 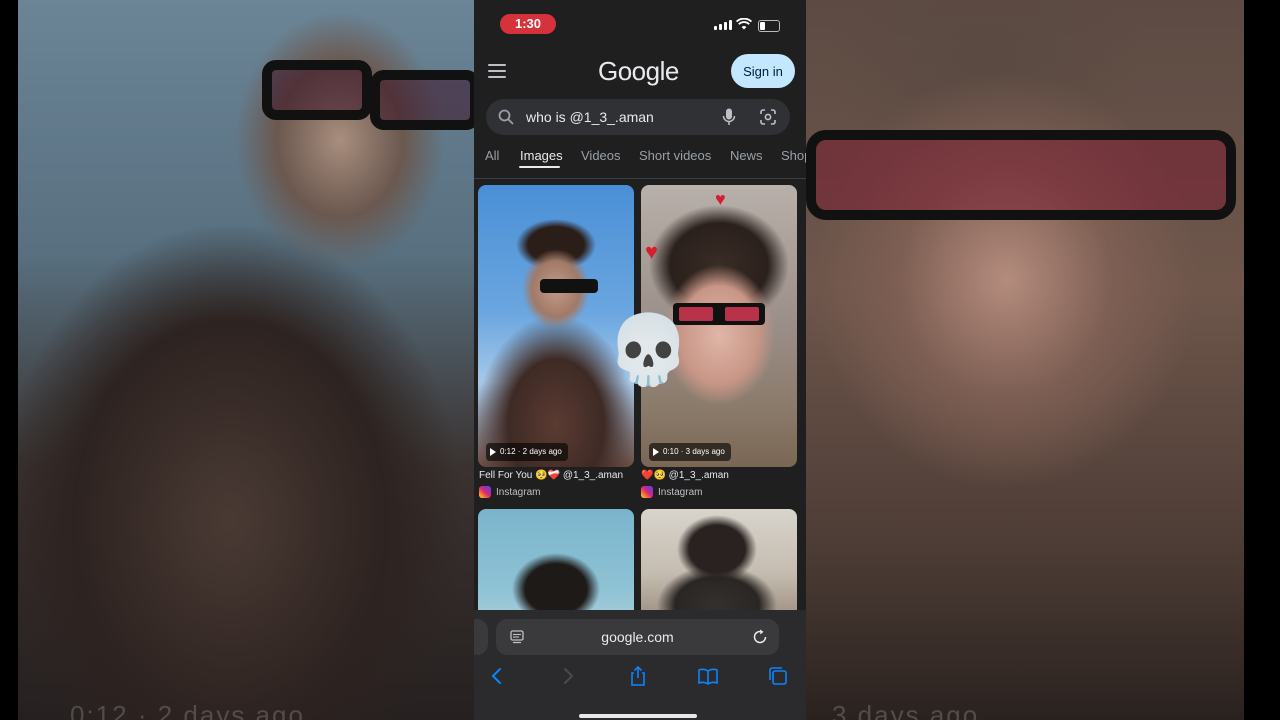 What do you see at coordinates (793, 155) in the screenshot?
I see `tab-shop: Shop` at bounding box center [793, 155].